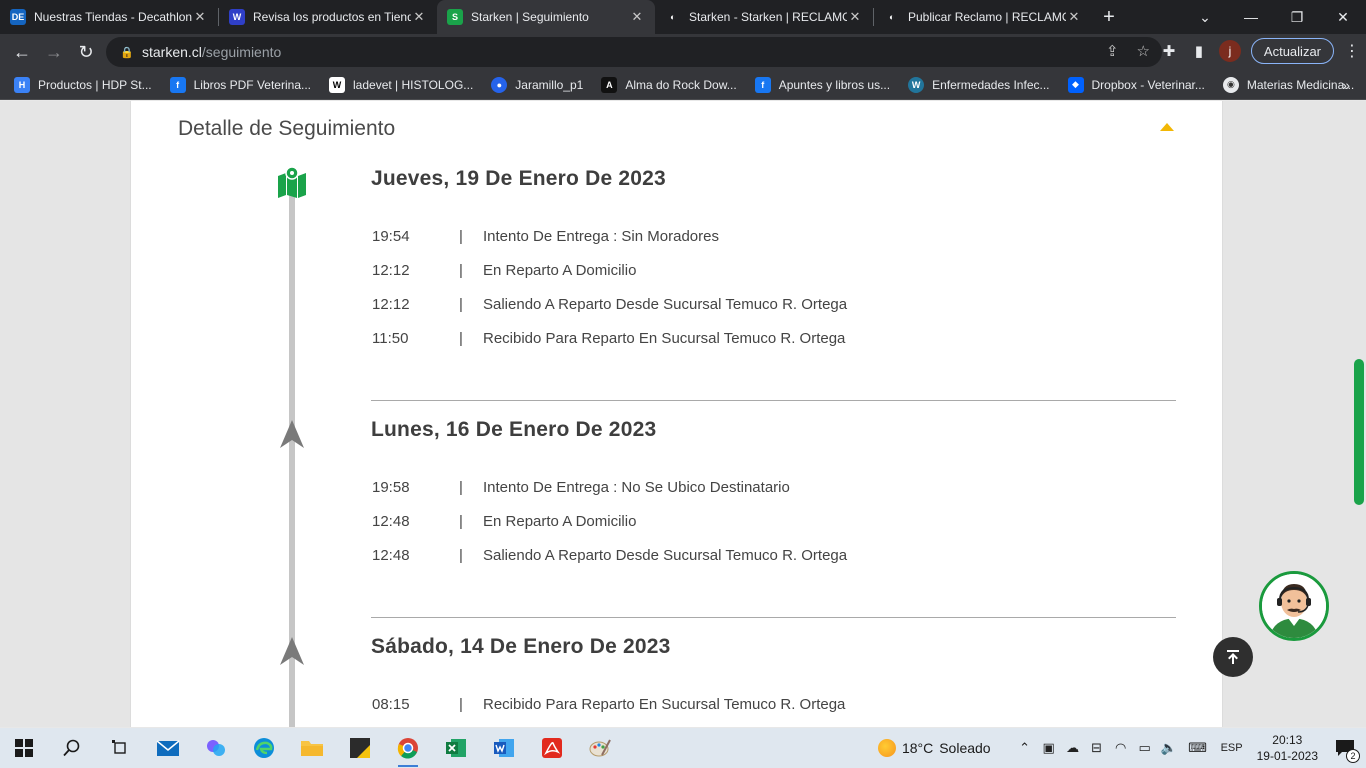  I want to click on tab-title: Starken - Starken | RECLAMOS, so click(768, 17).